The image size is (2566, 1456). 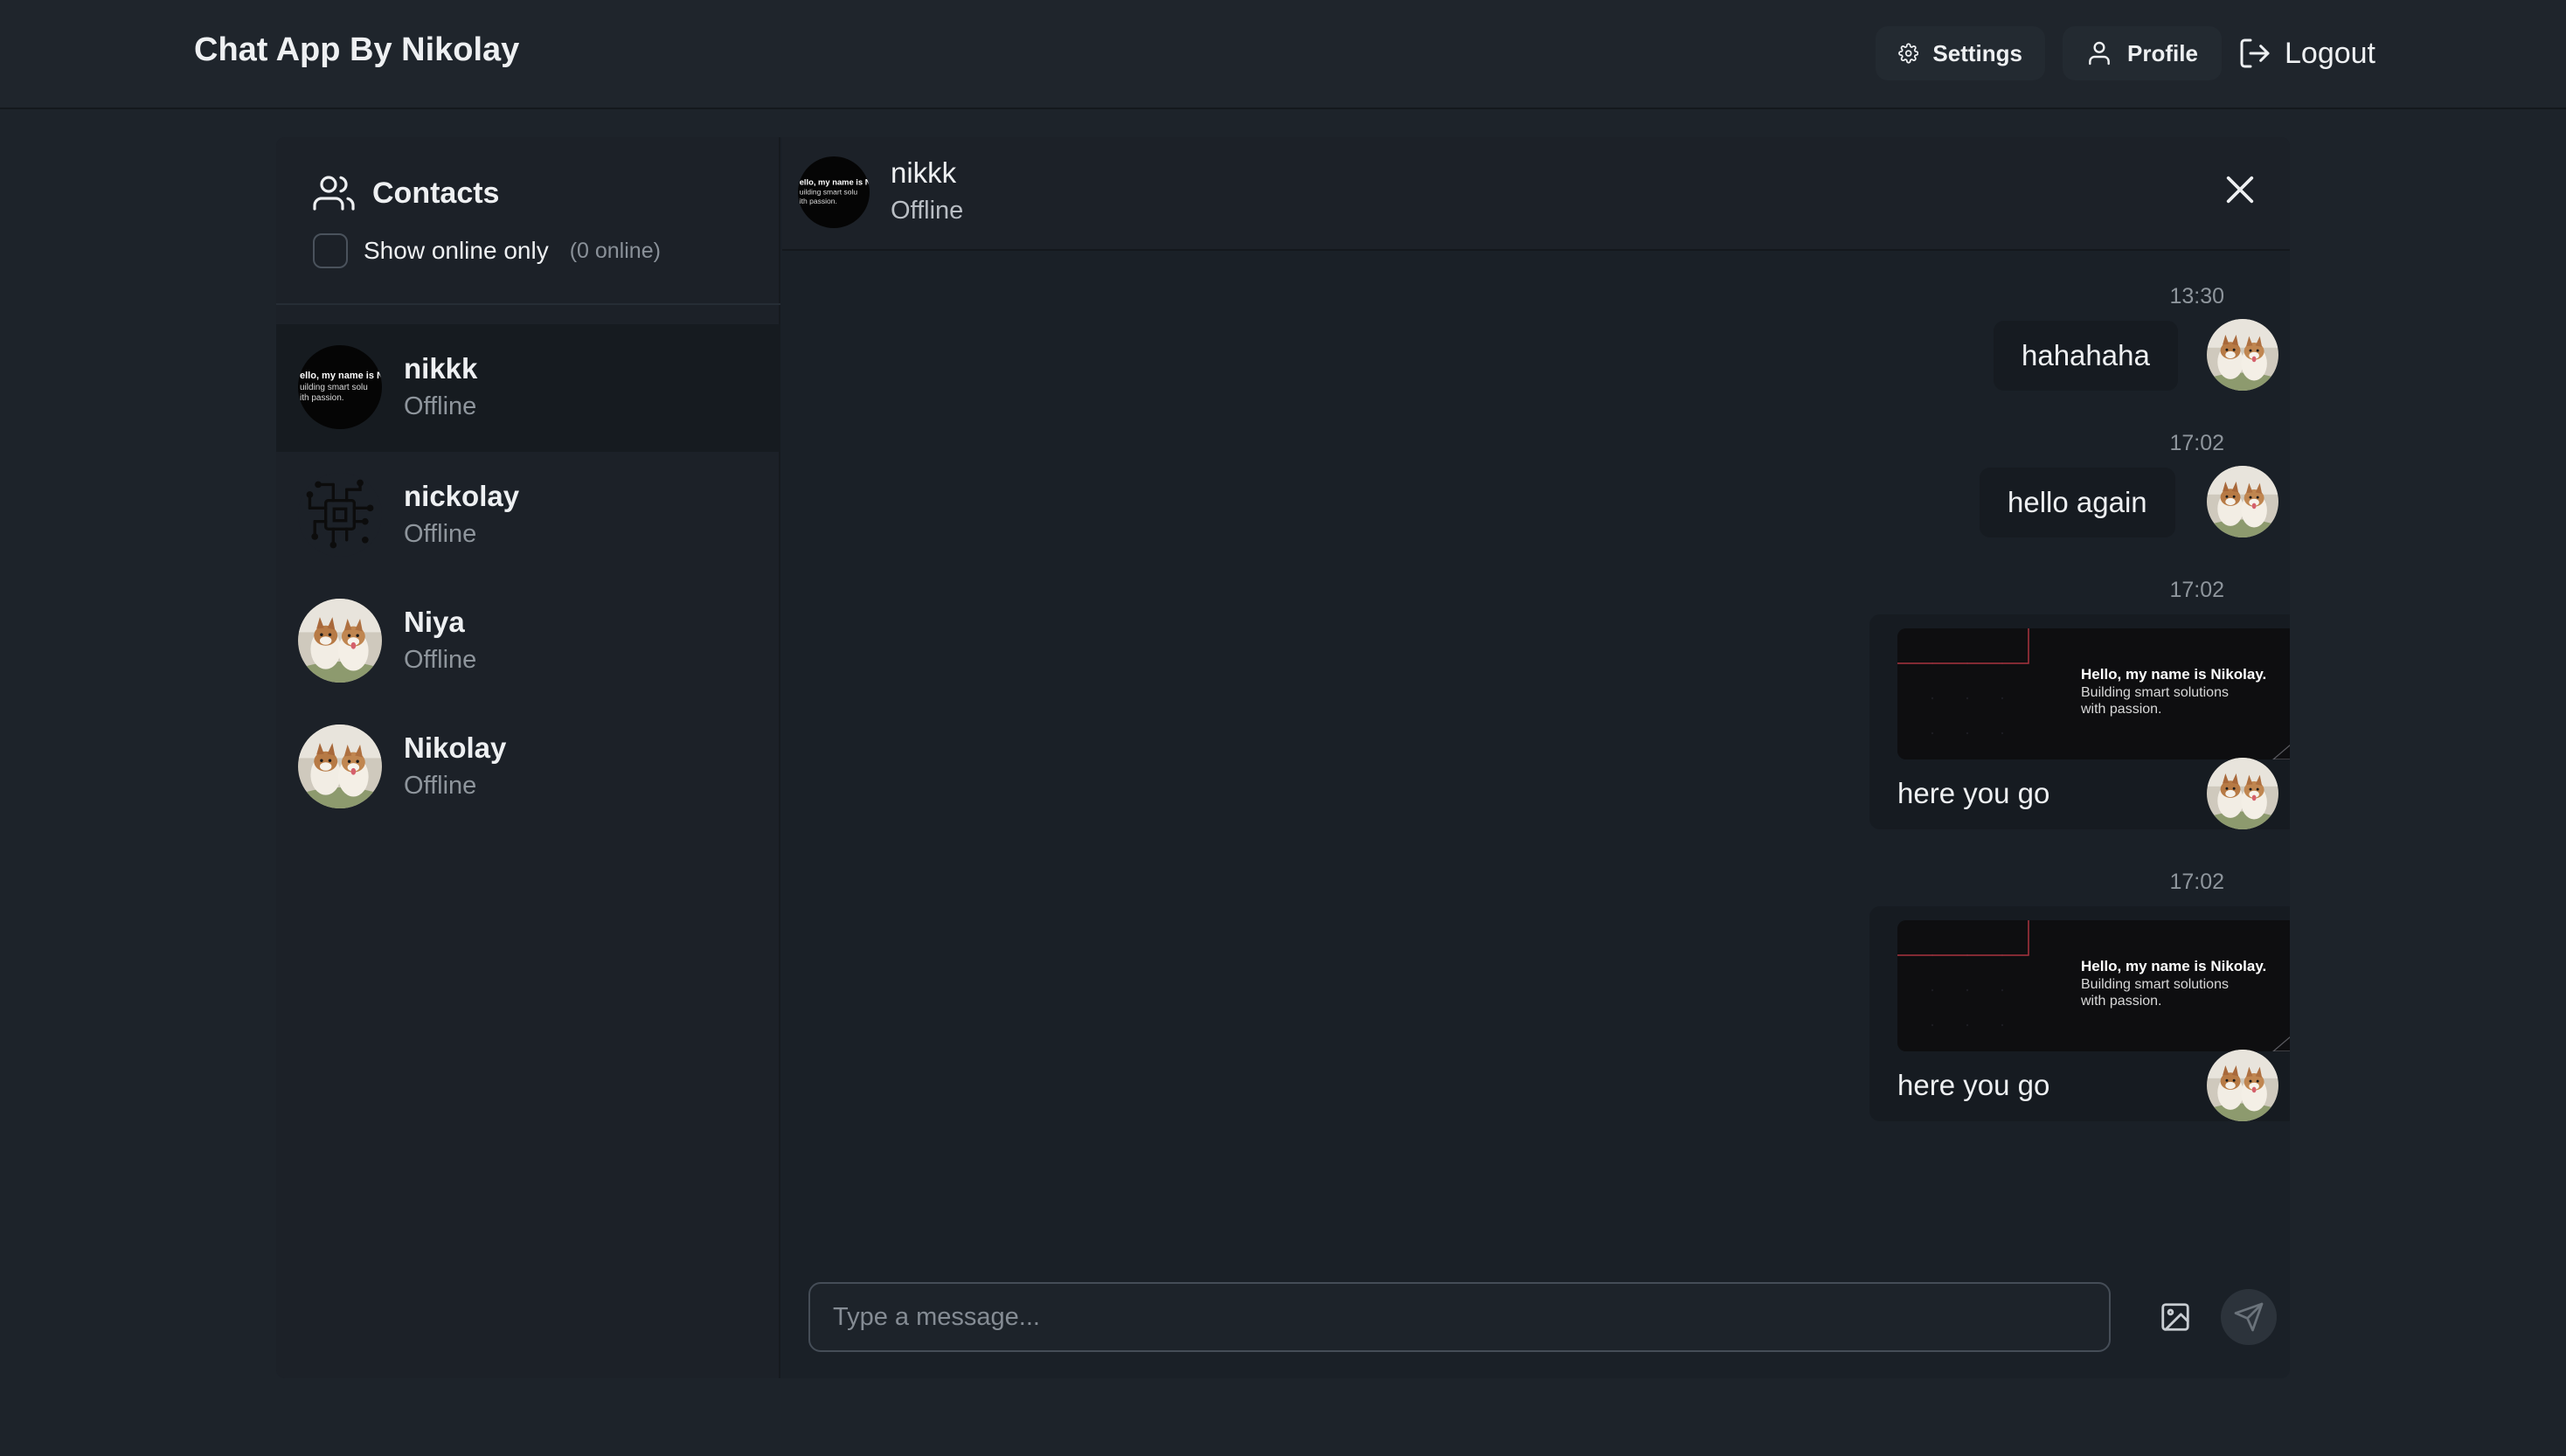 I want to click on close-icon, so click(x=2240, y=189).